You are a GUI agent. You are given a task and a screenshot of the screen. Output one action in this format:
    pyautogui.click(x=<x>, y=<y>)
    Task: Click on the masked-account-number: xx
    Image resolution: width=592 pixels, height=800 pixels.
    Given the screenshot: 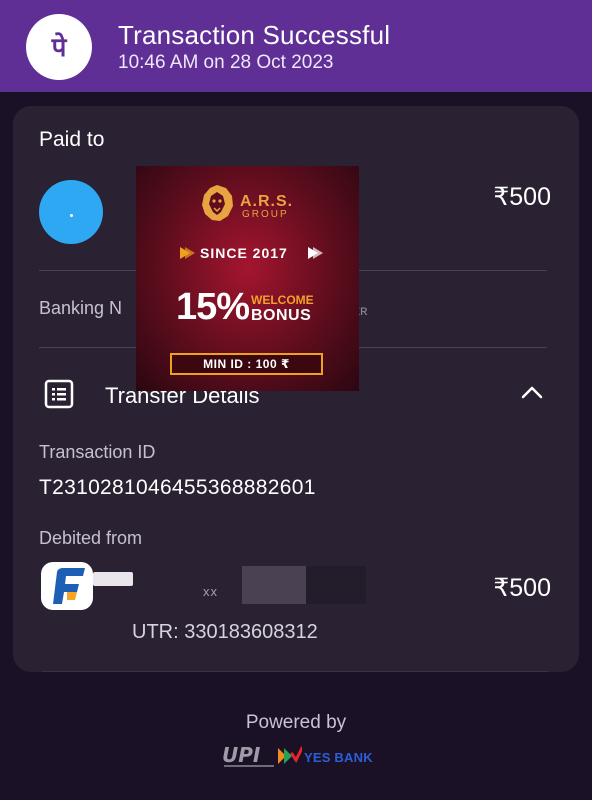 What is the action you would take?
    pyautogui.click(x=210, y=591)
    